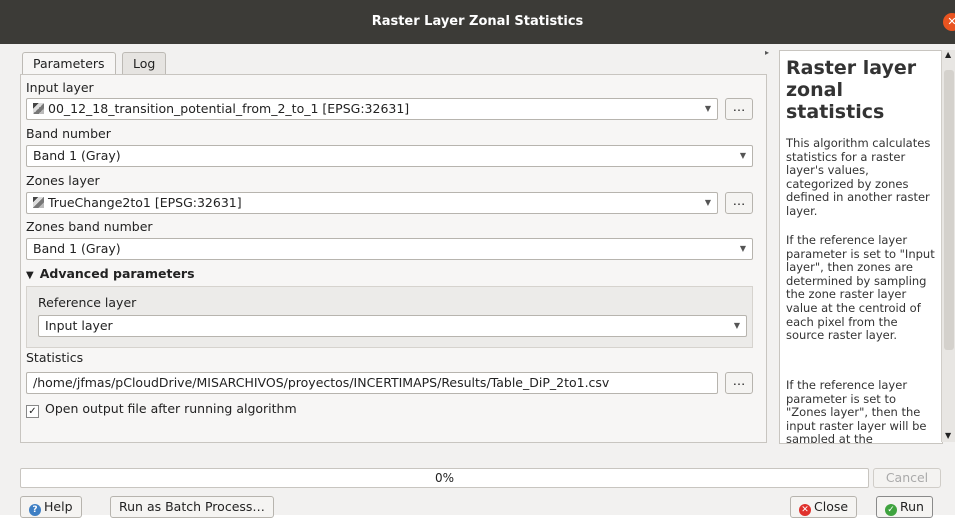  What do you see at coordinates (60, 87) in the screenshot?
I see `input-layer-label: Input layer` at bounding box center [60, 87].